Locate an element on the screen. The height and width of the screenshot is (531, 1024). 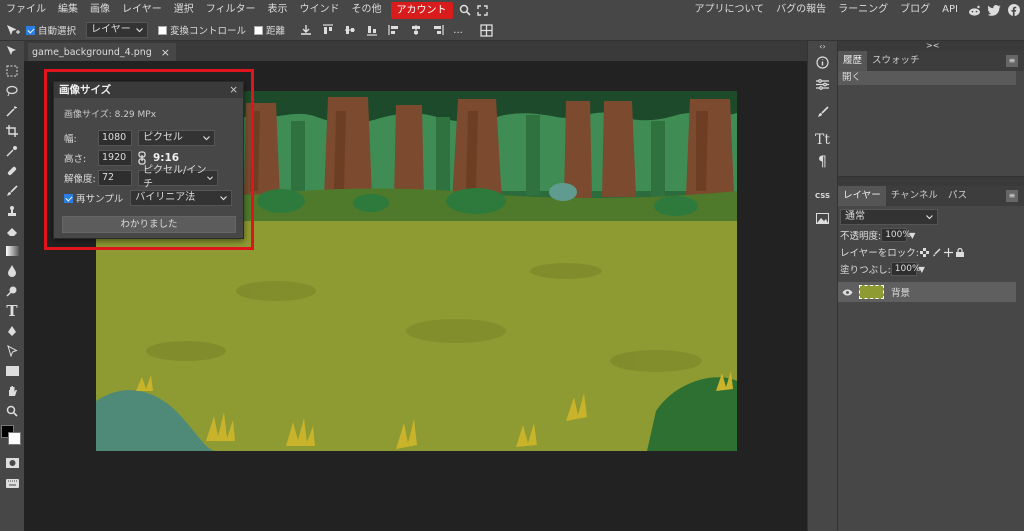
character-icon: Tt is located at coordinates (822, 140).